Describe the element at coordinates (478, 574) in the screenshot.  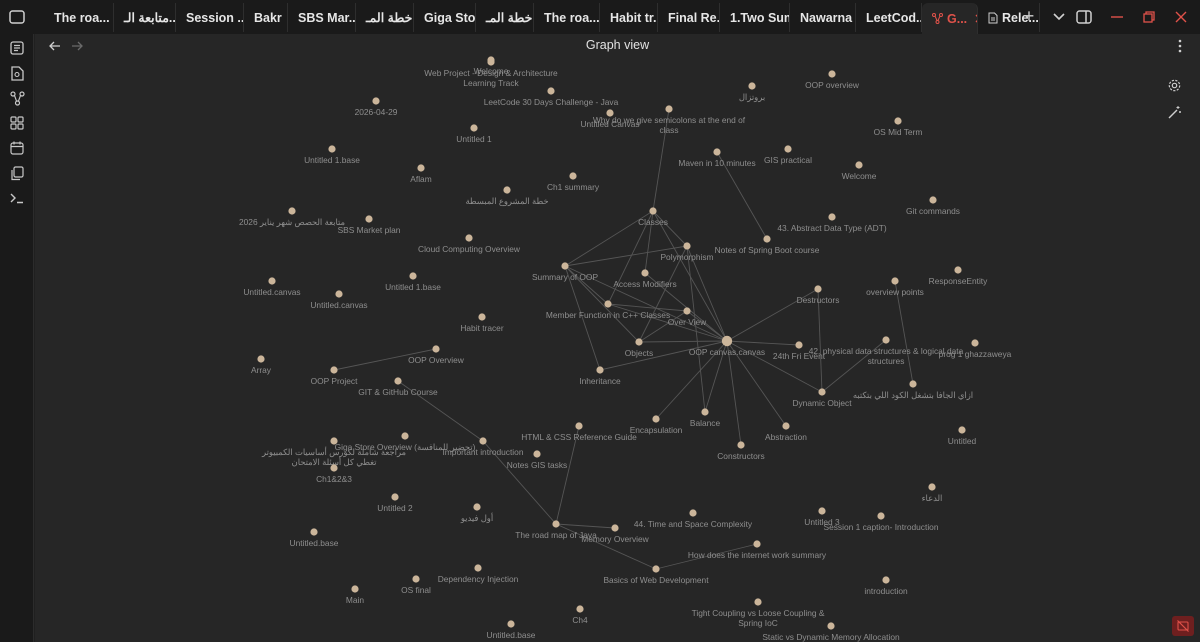
I see `graph-node: Dependency Injection` at that location.